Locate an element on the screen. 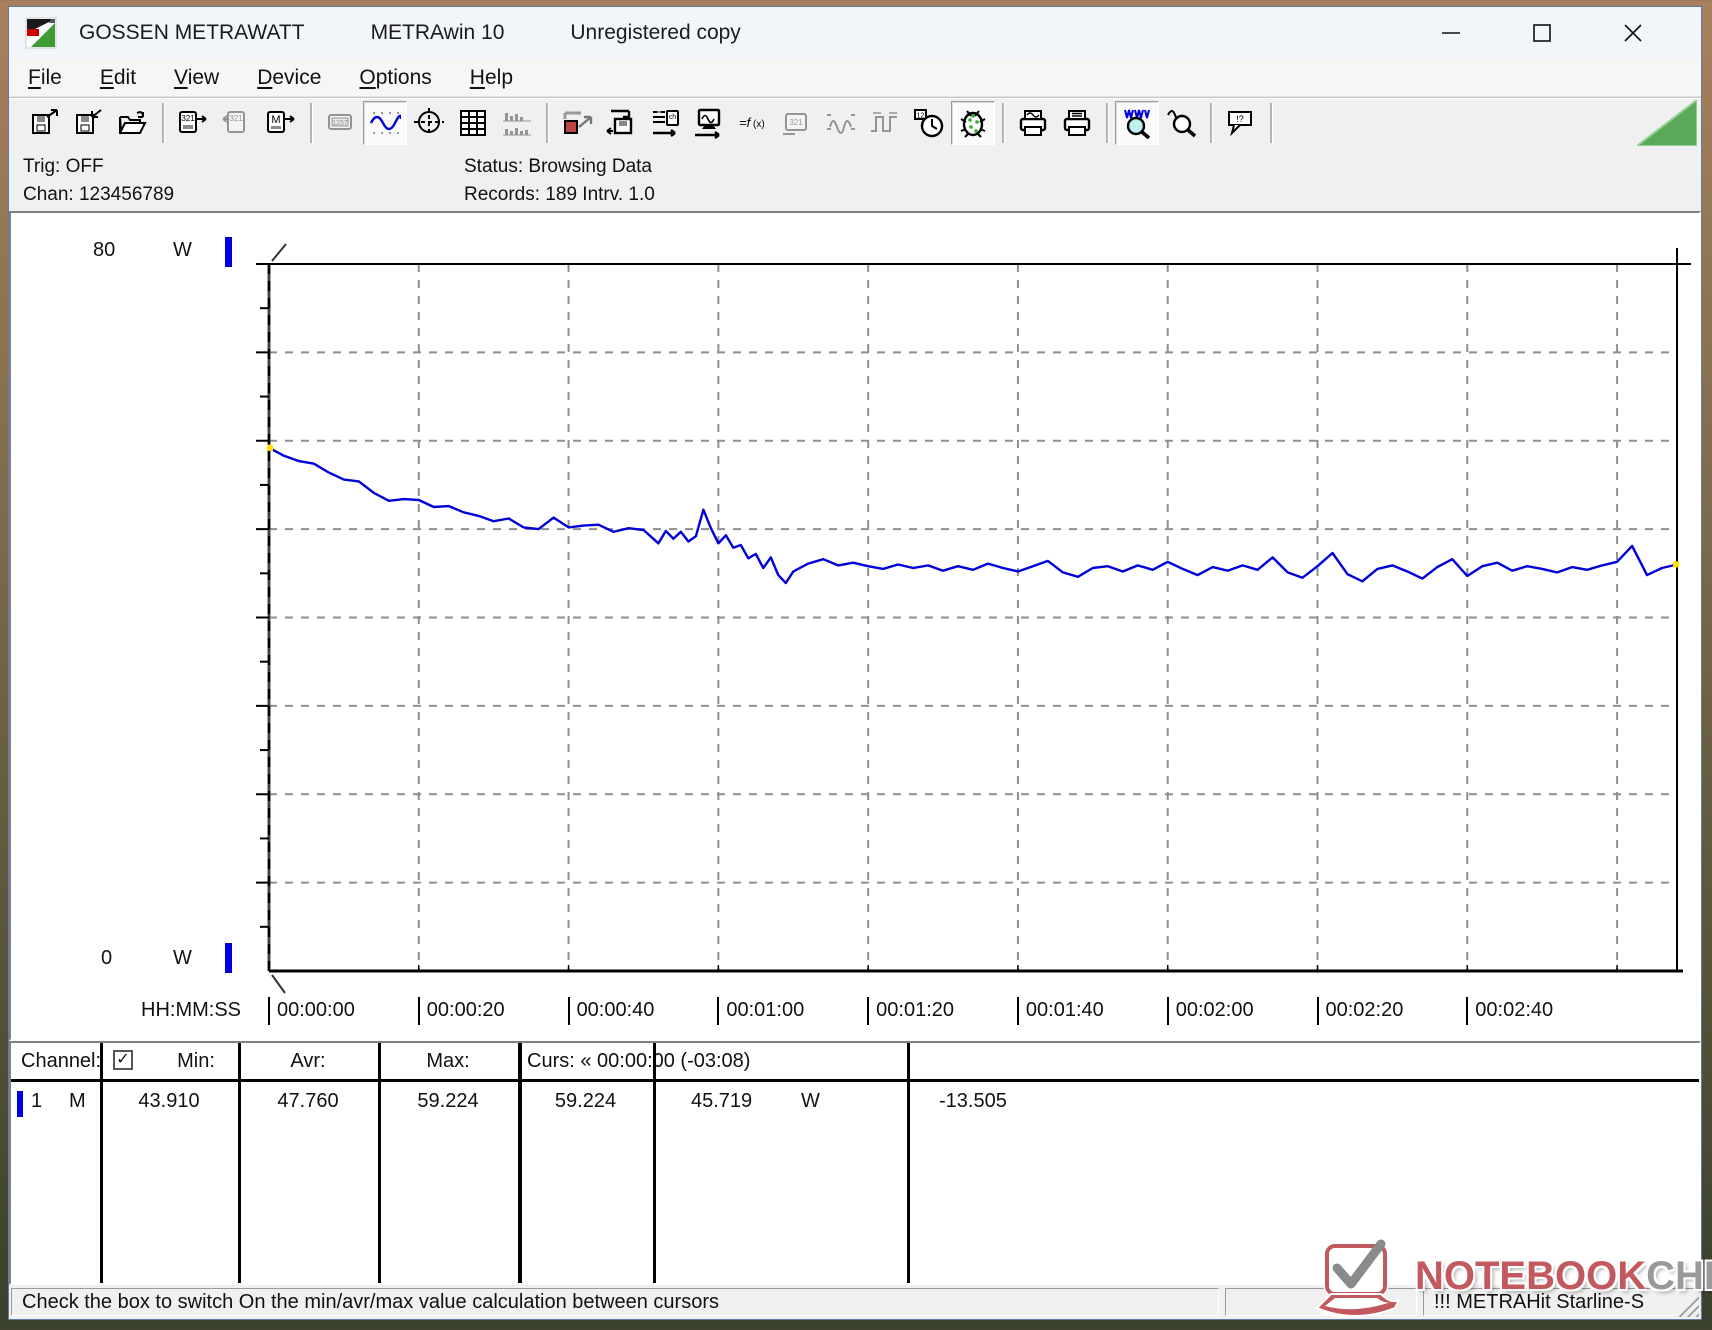 The height and width of the screenshot is (1330, 1712). read-device-button: 321 is located at coordinates (193, 123).